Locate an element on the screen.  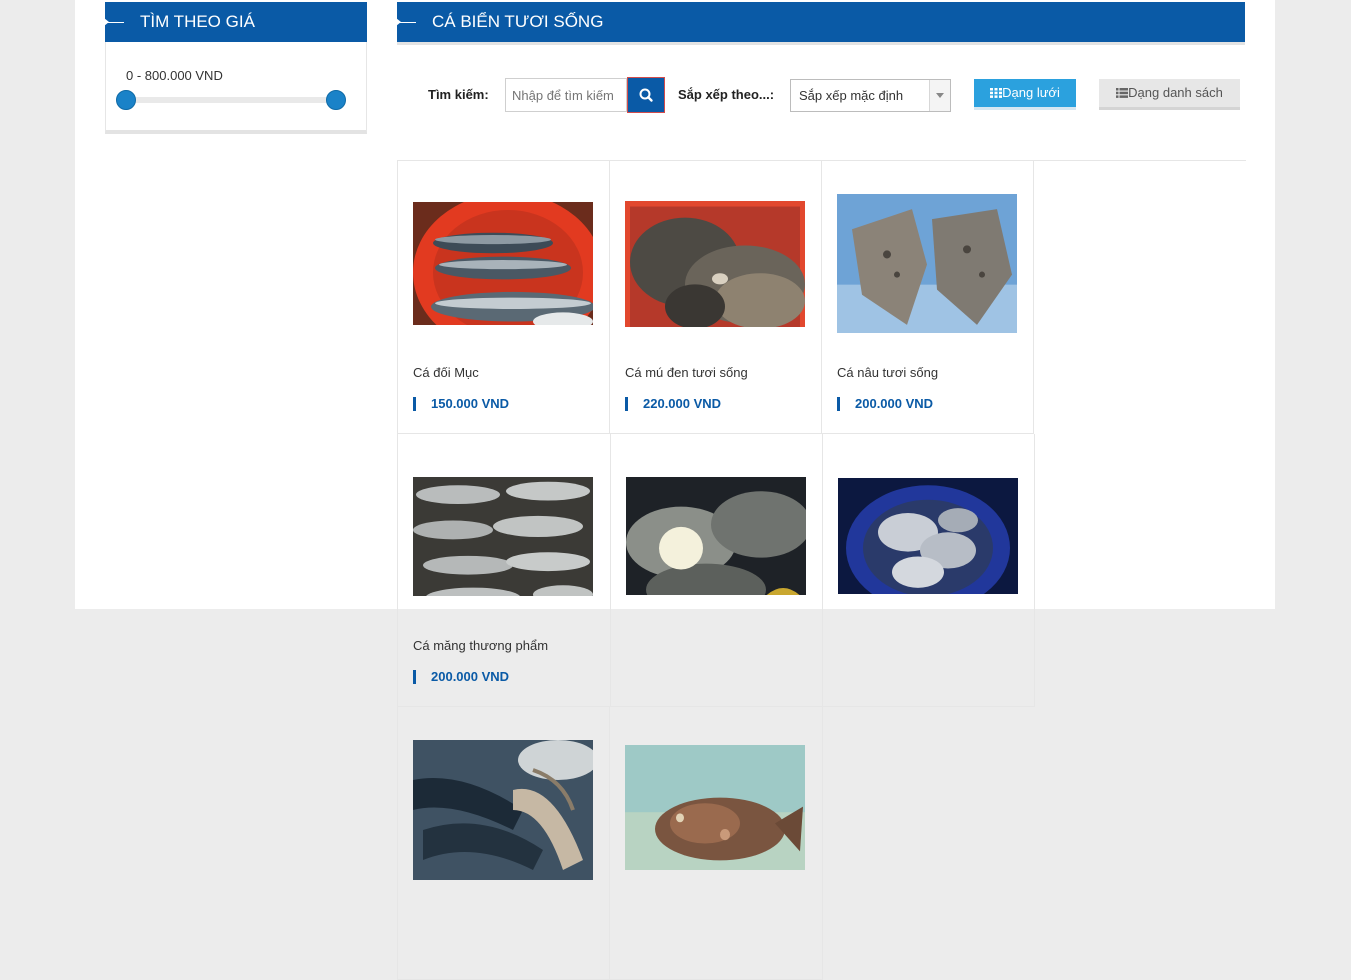
price-filter-widget: TÌM THEO GIÁ 0 - 800.000 VND is located at coordinates (235, 68).